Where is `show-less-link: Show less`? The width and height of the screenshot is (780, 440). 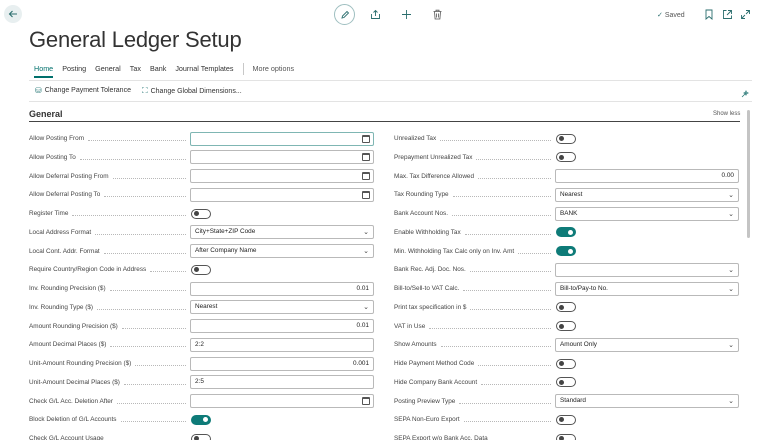 show-less-link: Show less is located at coordinates (726, 114).